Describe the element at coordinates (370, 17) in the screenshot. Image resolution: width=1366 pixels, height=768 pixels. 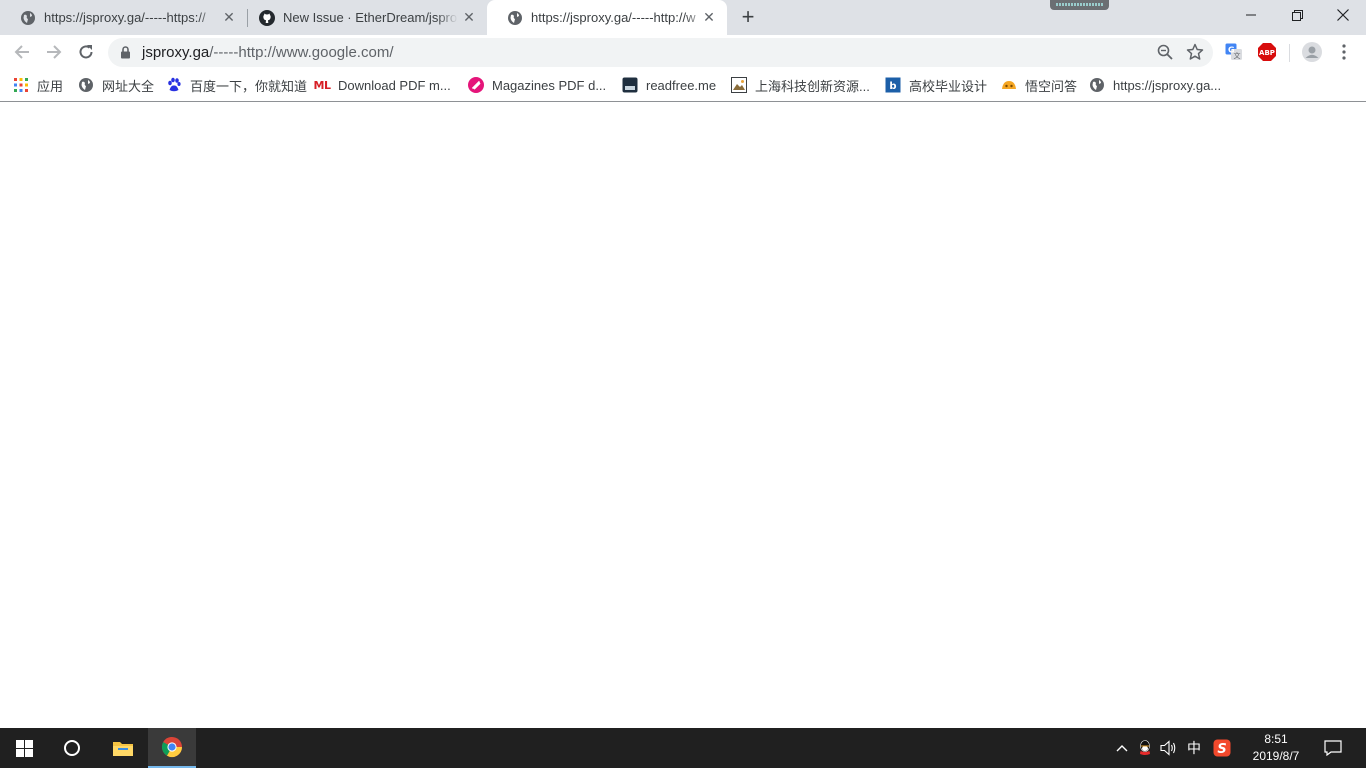
I see `tab-title: New Issue · EtherDream/jsprox` at that location.